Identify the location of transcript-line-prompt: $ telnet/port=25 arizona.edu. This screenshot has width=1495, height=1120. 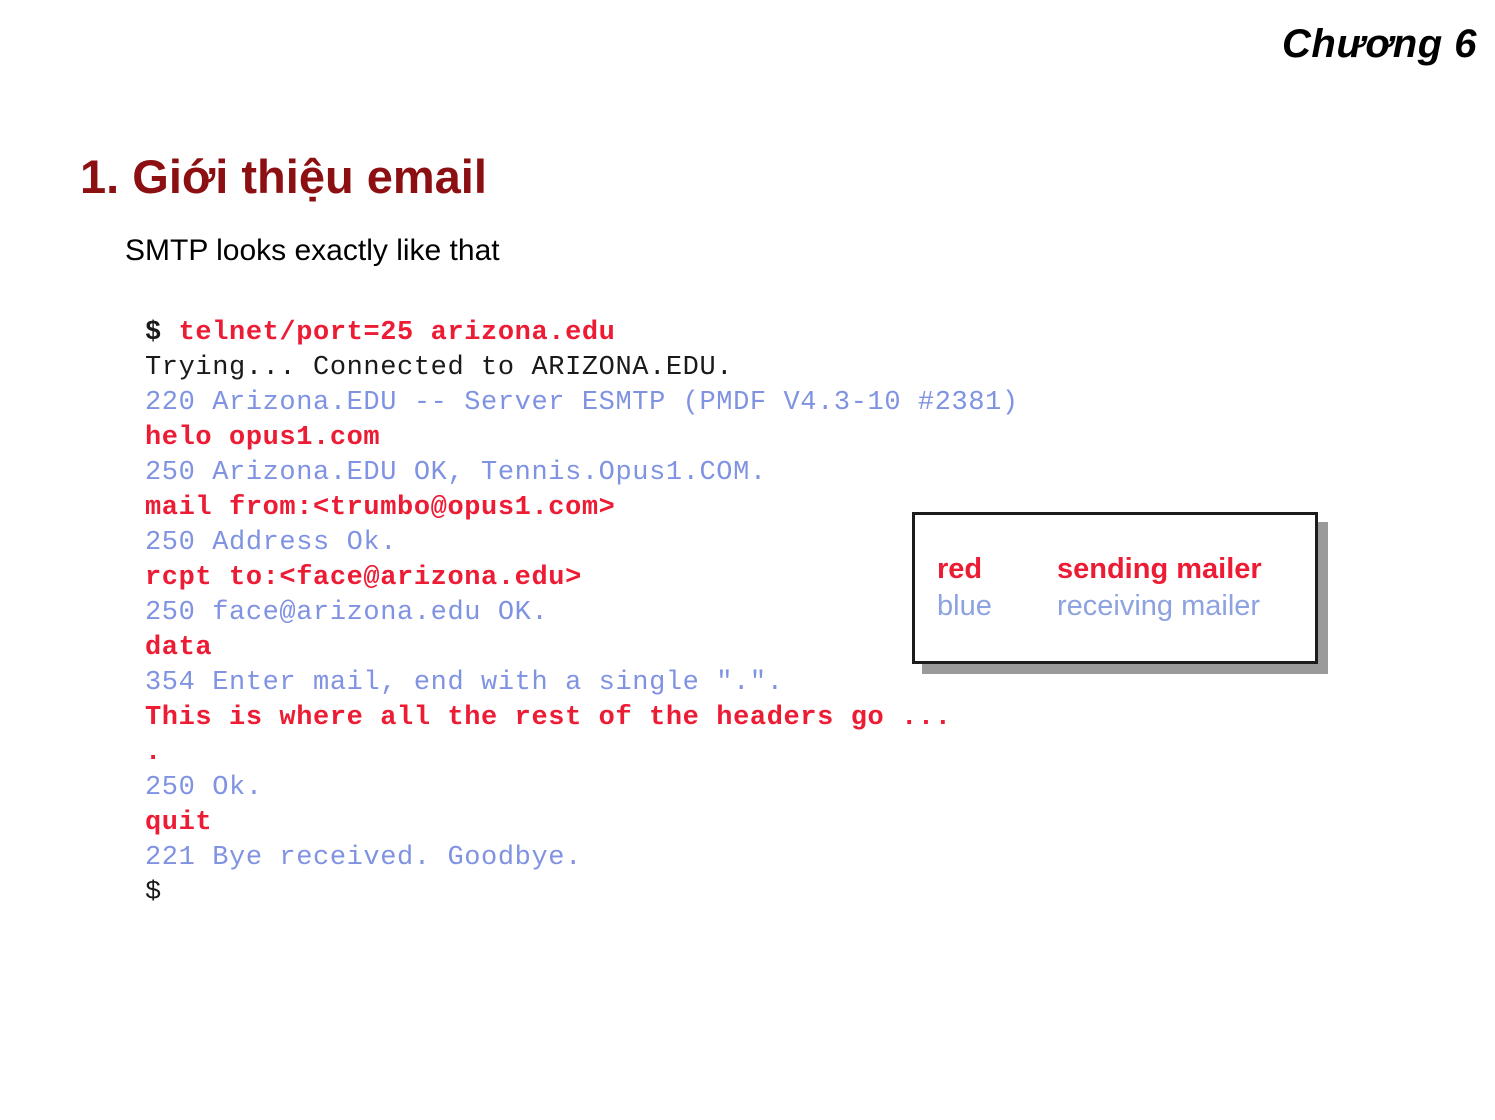
(645, 333).